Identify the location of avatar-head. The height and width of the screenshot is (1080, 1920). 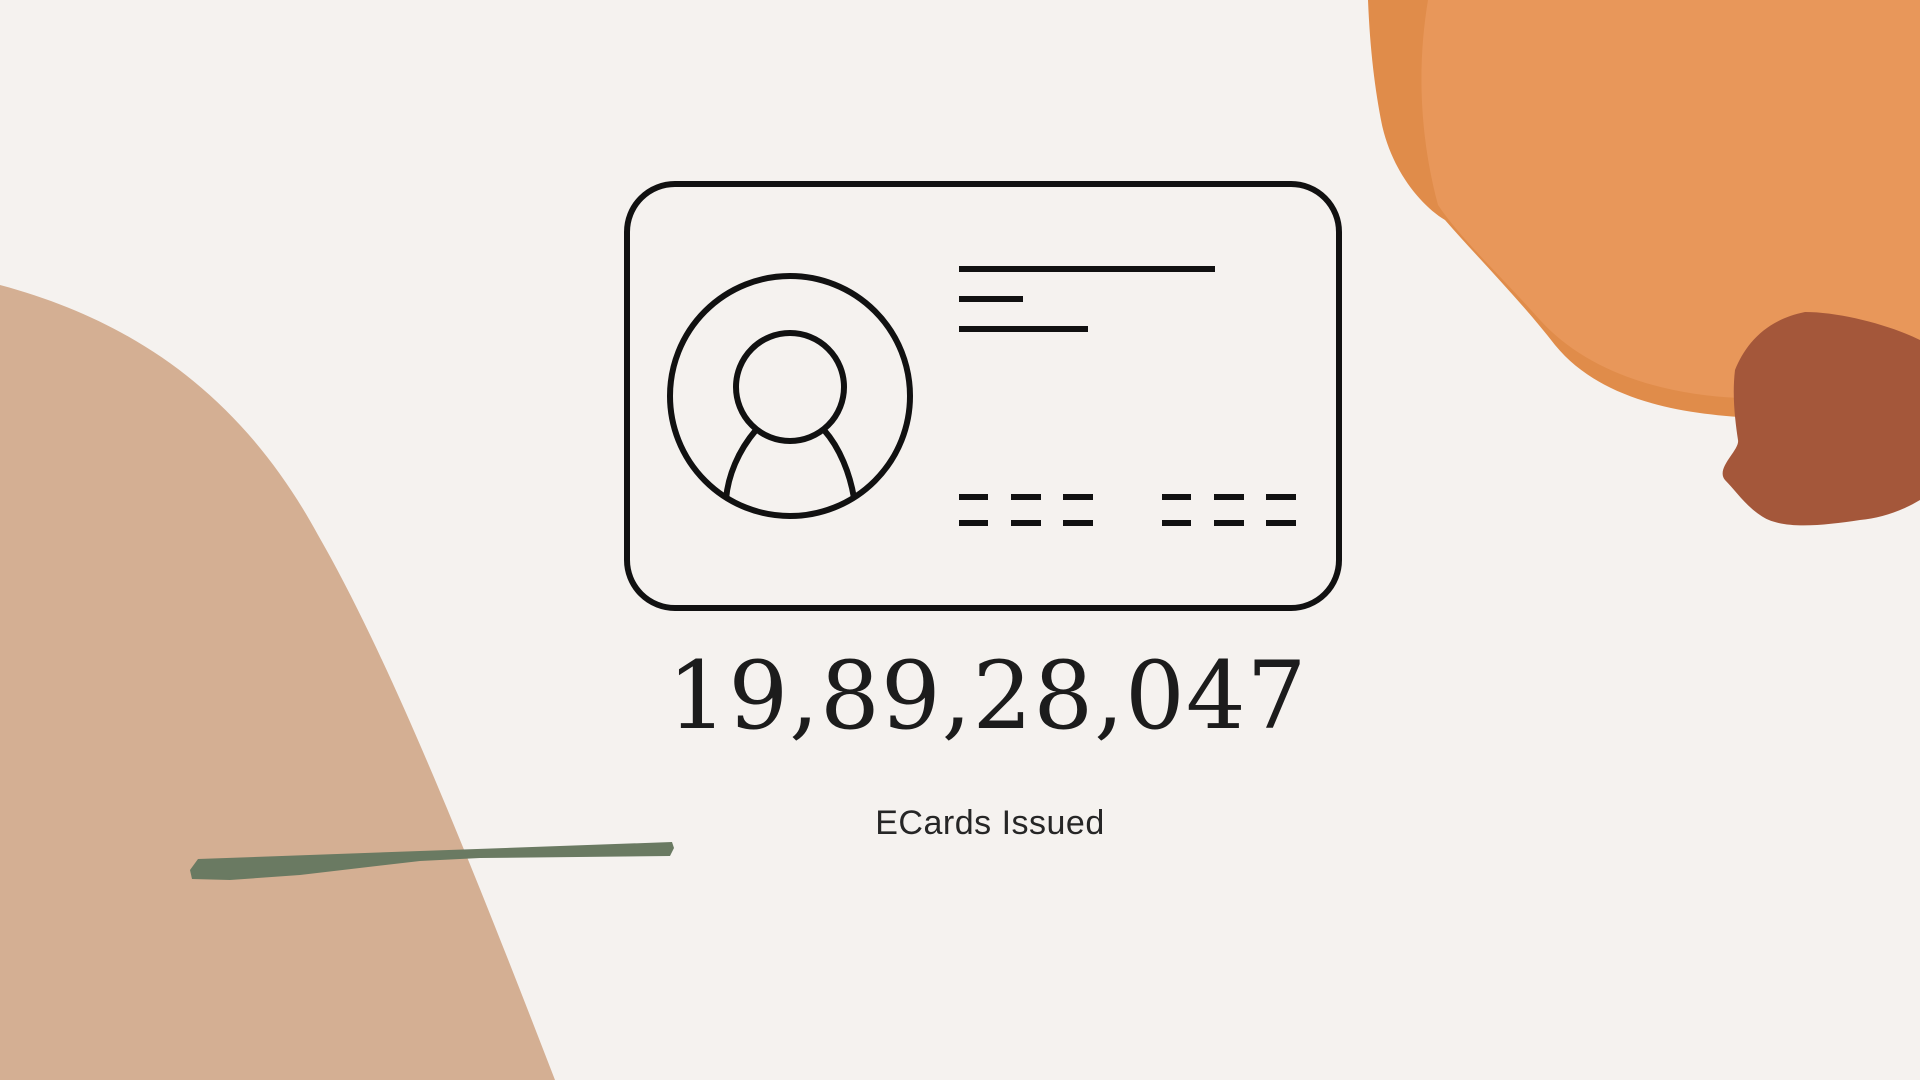
(790, 387).